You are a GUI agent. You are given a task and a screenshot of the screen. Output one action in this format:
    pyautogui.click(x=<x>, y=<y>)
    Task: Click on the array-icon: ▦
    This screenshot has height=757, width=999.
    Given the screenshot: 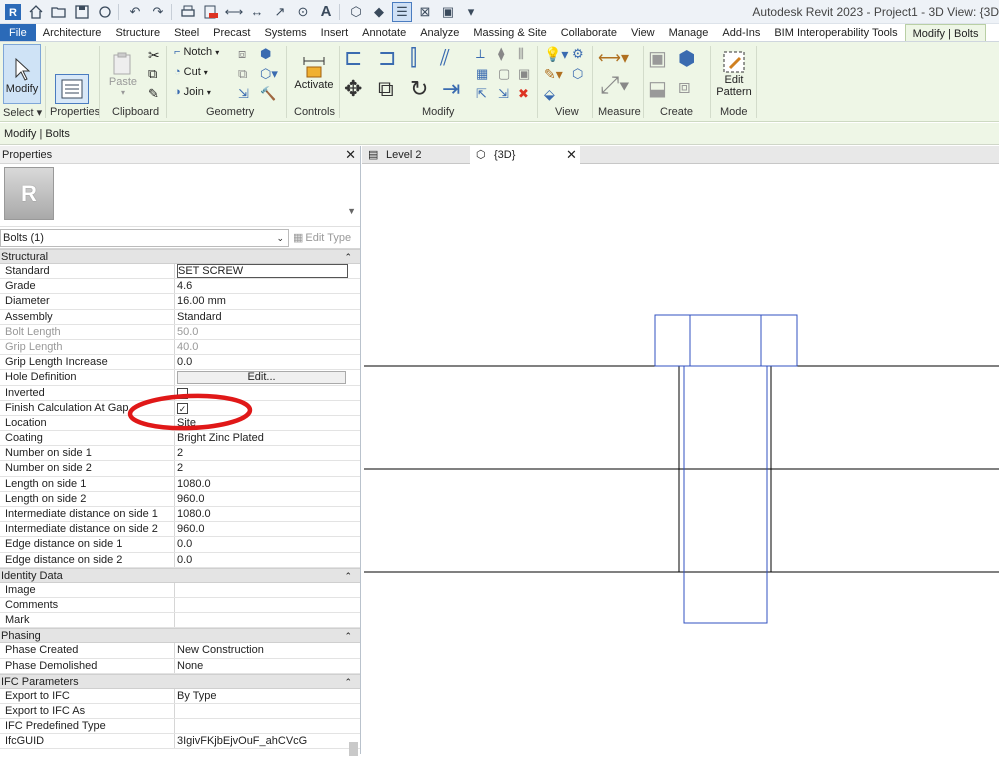 What is the action you would take?
    pyautogui.click(x=482, y=74)
    